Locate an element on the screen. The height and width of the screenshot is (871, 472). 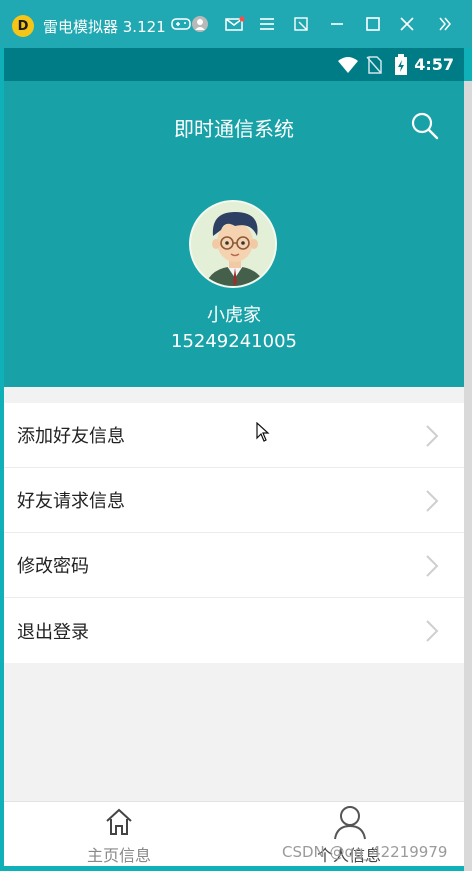
profile-name: 小虎家 is located at coordinates (234, 315).